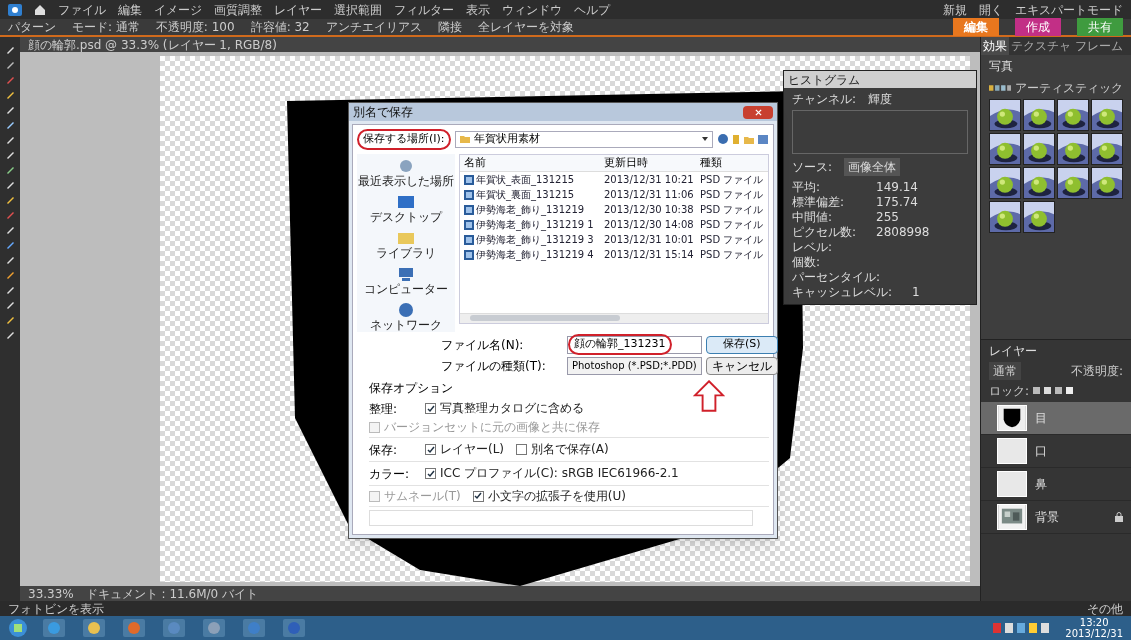 The image size is (1131, 640). Describe the element at coordinates (82, 9) in the screenshot. I see `menu-item: ファイル` at that location.